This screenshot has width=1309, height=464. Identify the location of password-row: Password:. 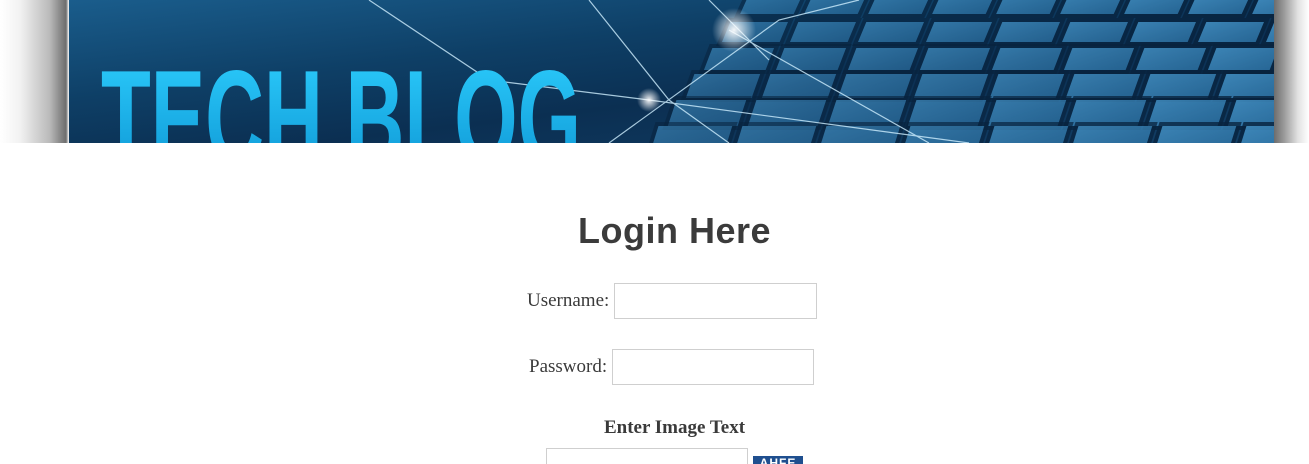
(672, 367).